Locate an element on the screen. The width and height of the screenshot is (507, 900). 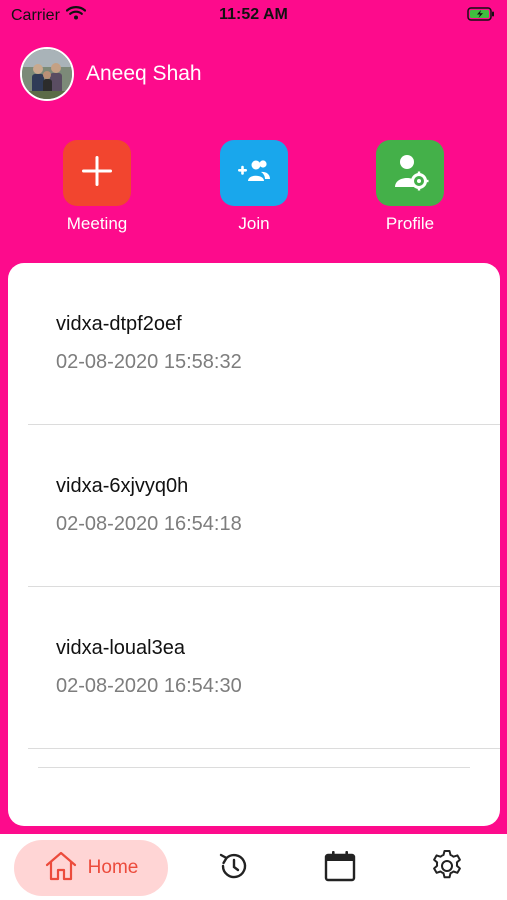
add-people-icon is located at coordinates (254, 173).